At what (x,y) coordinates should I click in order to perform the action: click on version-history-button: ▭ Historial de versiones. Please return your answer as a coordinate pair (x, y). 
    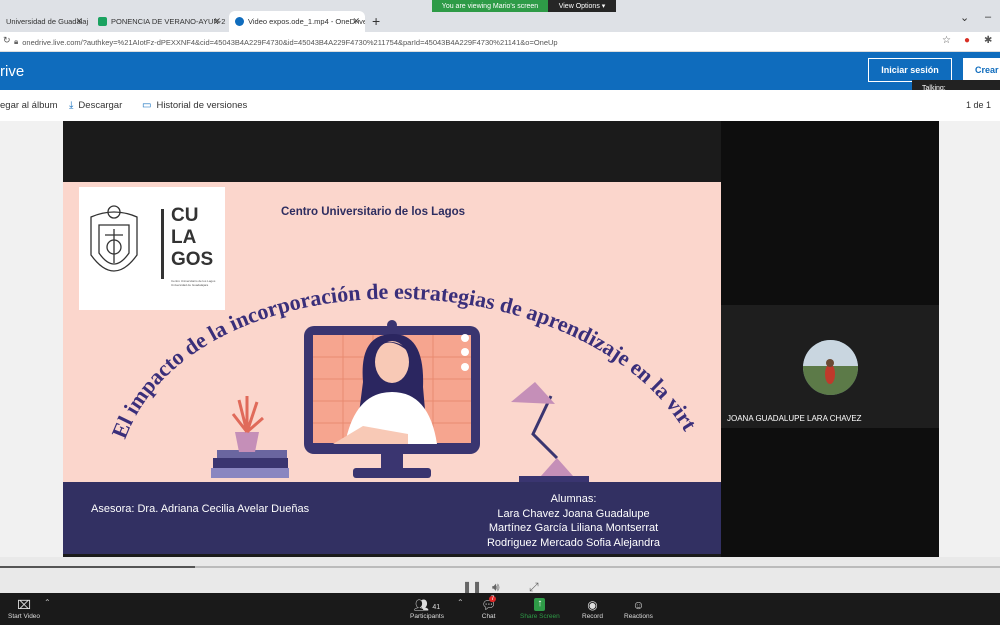
    Looking at the image, I should click on (194, 105).